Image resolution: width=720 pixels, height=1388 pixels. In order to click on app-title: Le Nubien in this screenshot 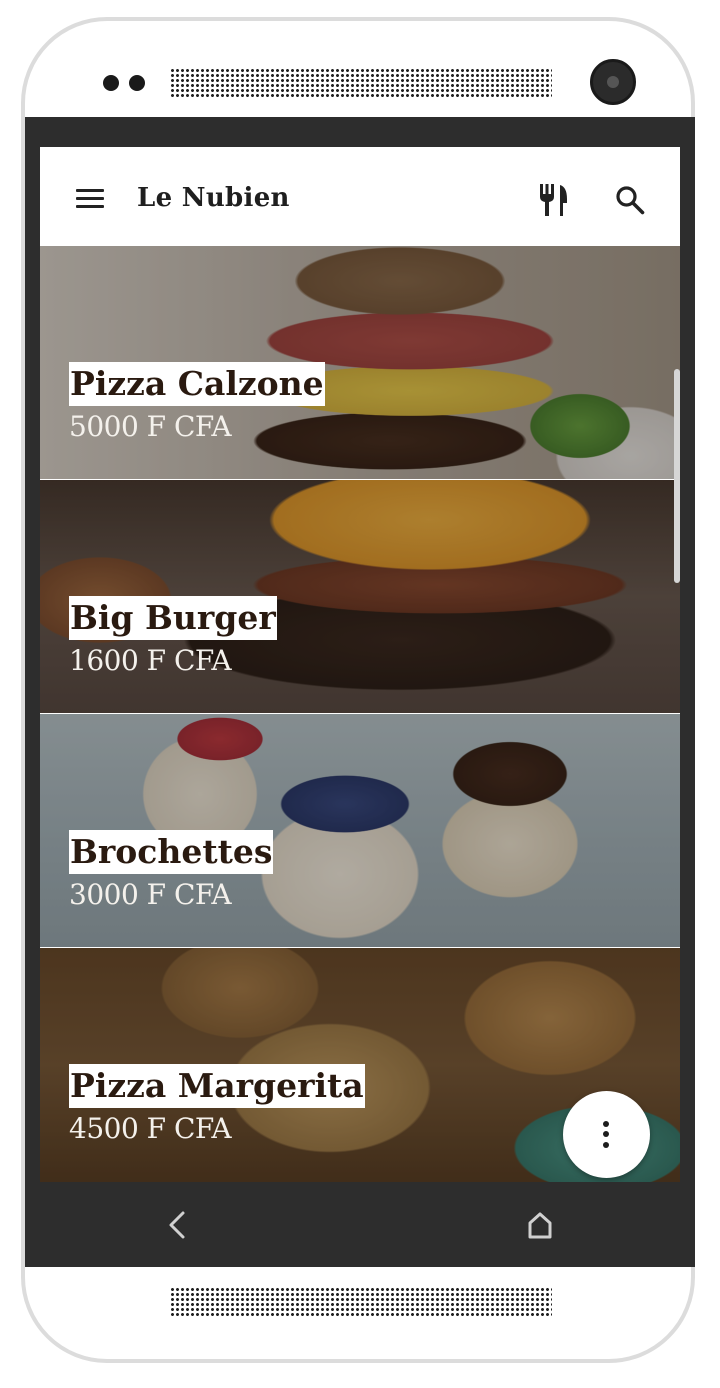, I will do `click(213, 198)`.